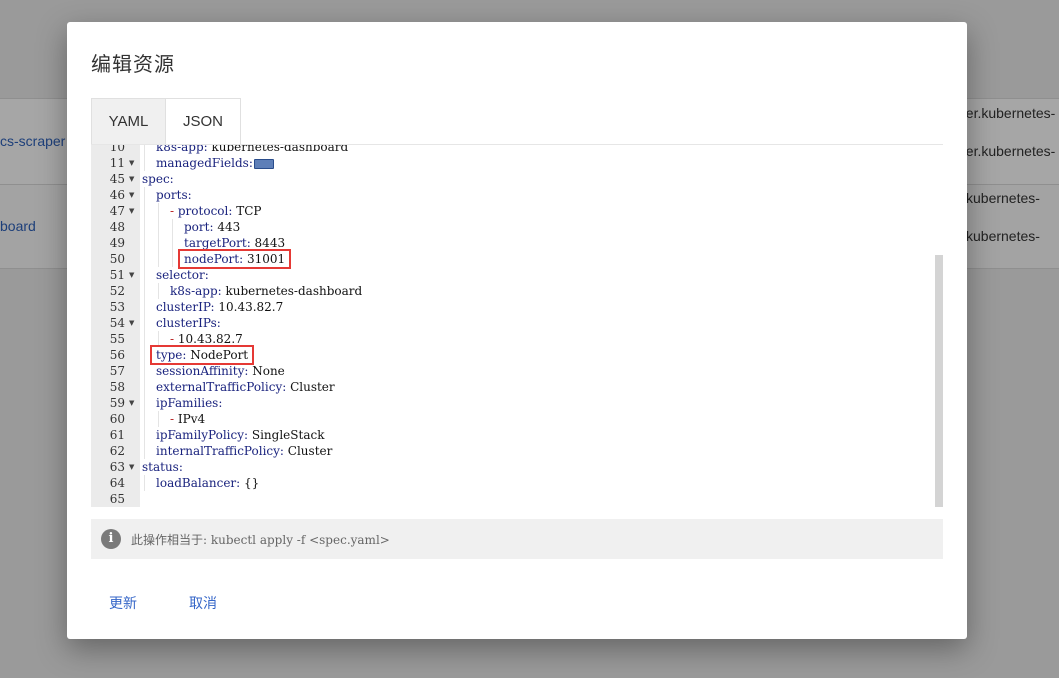  I want to click on yaml-key: spec:, so click(158, 179).